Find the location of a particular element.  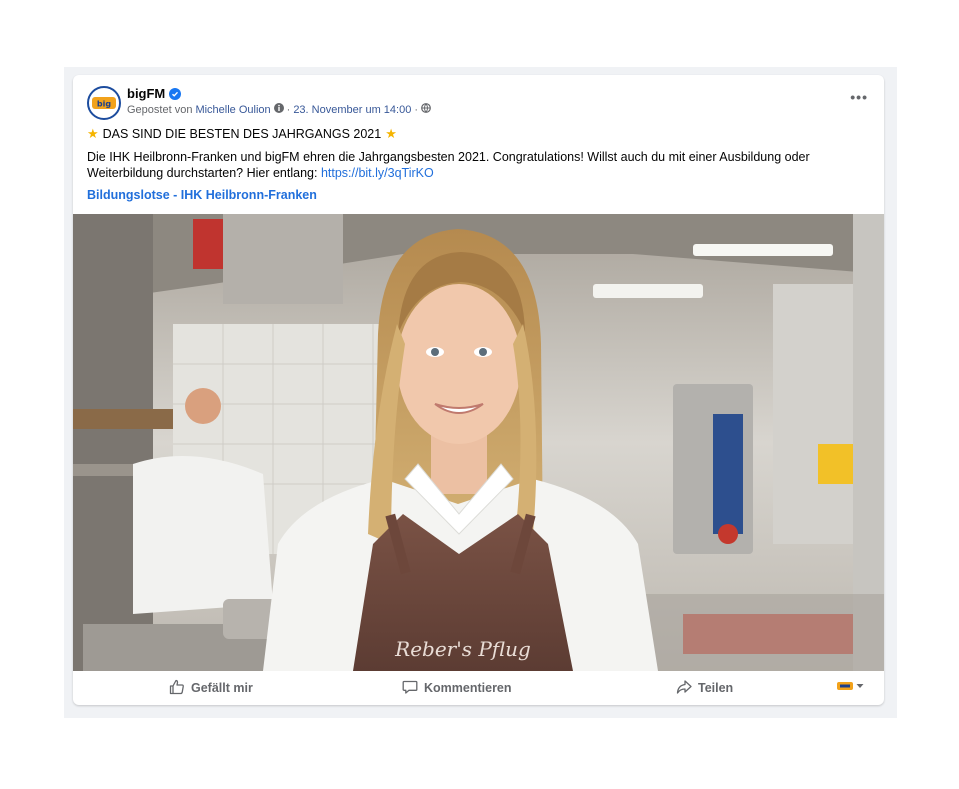

info-icon is located at coordinates (278, 109).